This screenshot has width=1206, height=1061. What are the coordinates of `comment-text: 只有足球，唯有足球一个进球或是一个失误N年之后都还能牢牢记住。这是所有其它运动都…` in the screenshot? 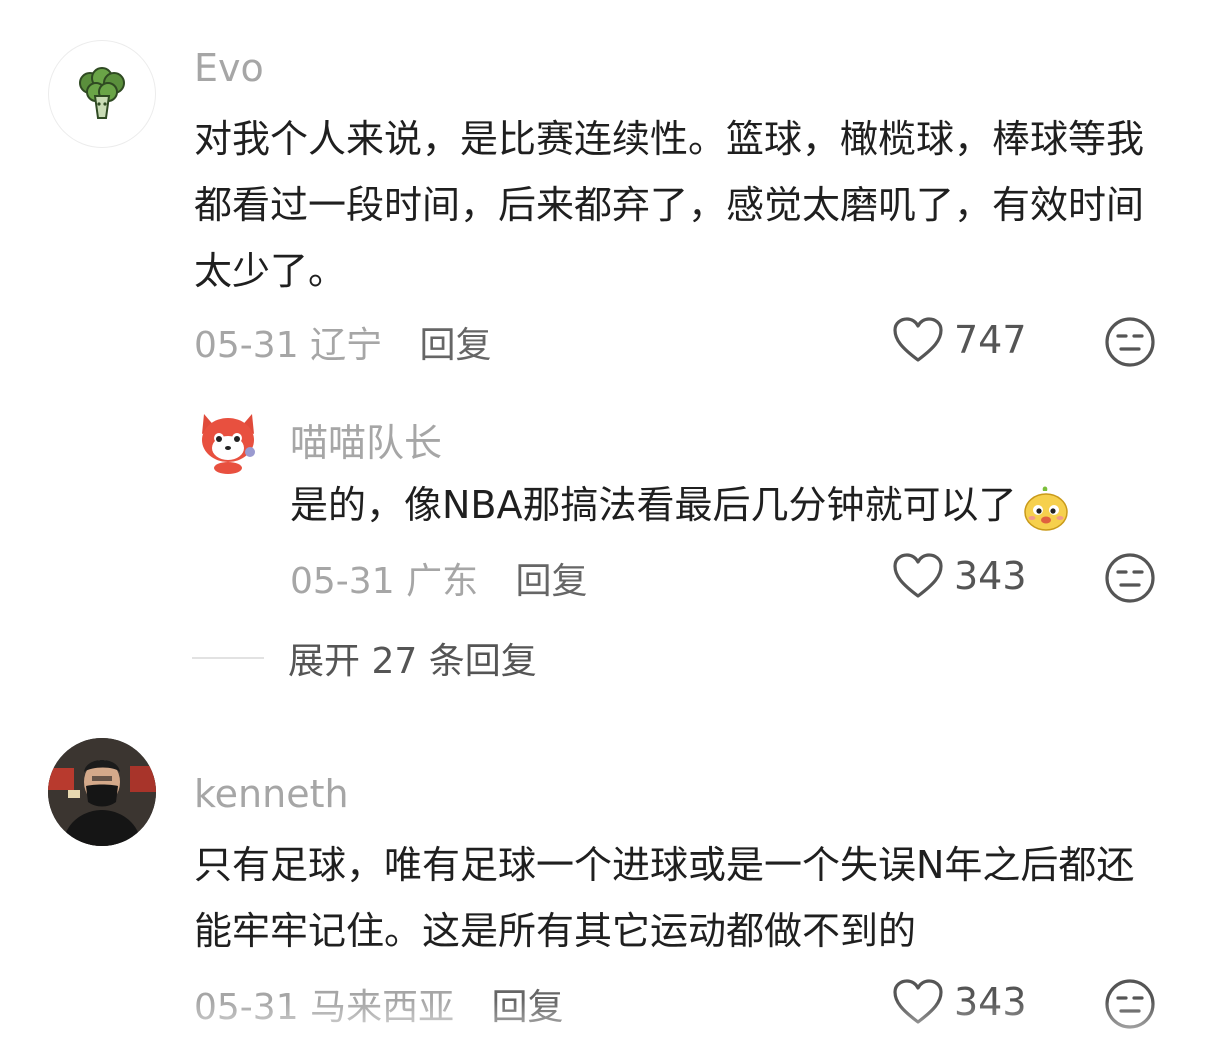 It's located at (664, 898).